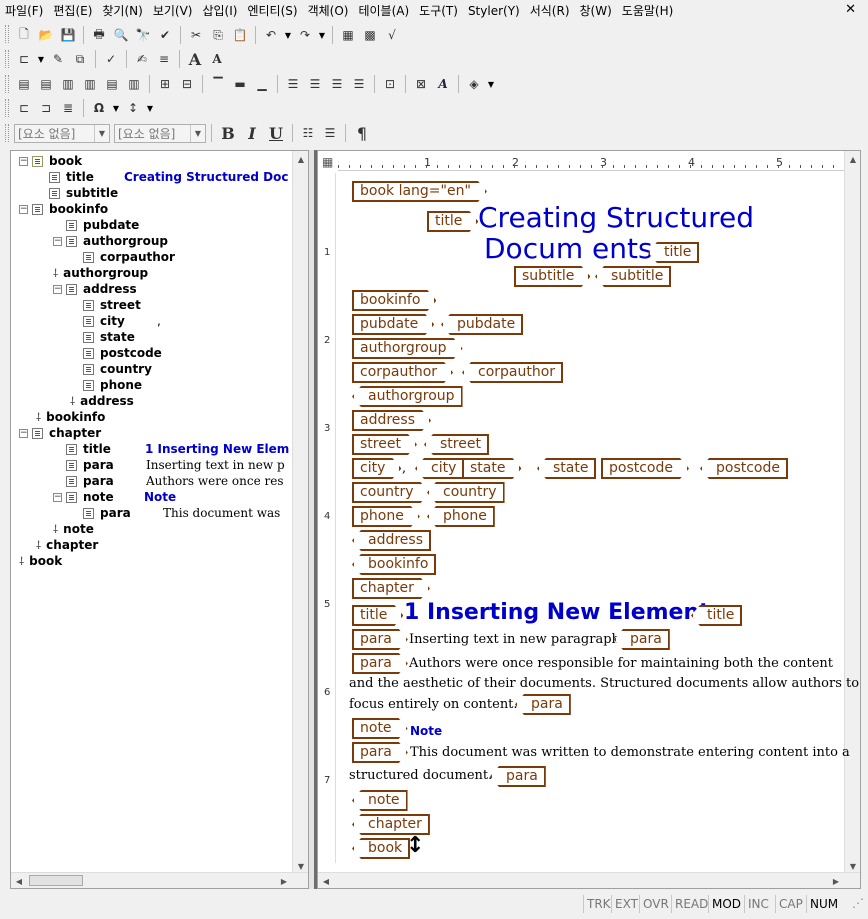  I want to click on insert-row-below-icon: ▤, so click(46, 84).